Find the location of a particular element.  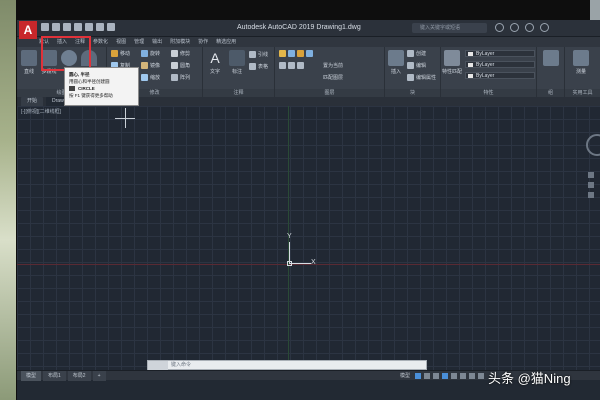

ribbon-tab-bar: 默认 插入 注释 参数化 视图 管理 输出 附加模块 协作 精选应用 is located at coordinates (308, 42).